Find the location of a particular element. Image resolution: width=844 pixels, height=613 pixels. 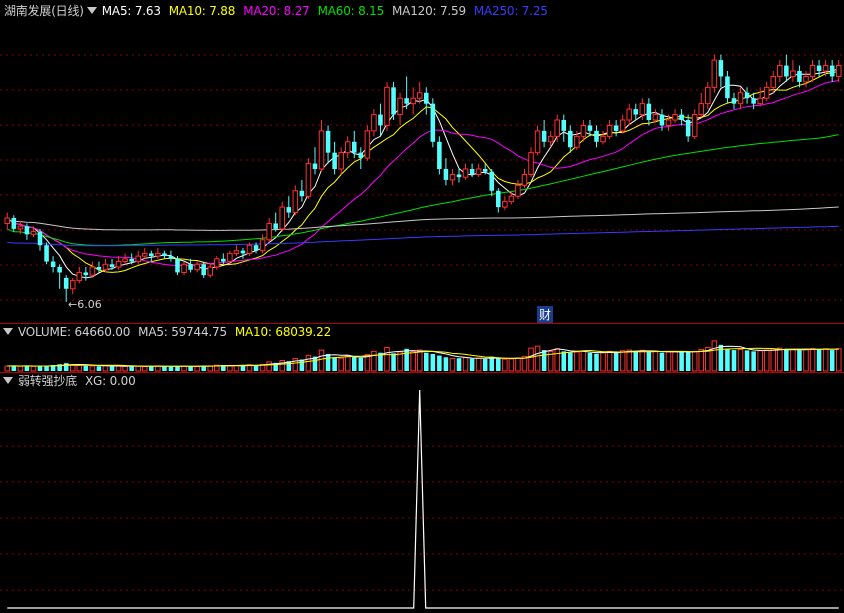

ma120-line is located at coordinates (423, 218).